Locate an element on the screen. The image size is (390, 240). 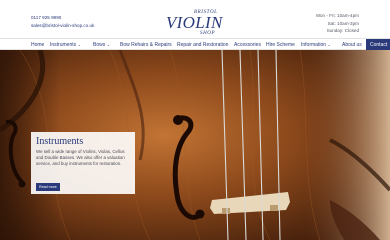
nav-label: Bow Rehairs & Repairs is located at coordinates (146, 44).